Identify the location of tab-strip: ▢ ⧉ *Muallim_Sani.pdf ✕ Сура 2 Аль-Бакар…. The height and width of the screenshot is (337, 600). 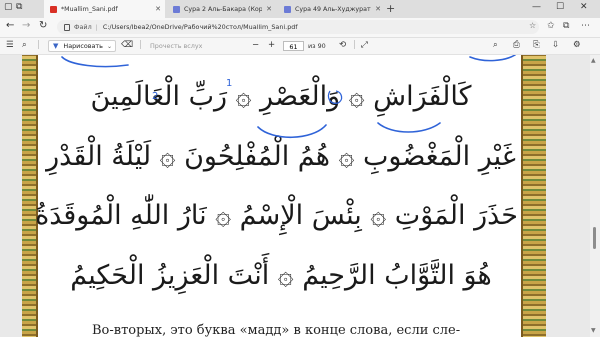
(300, 9).